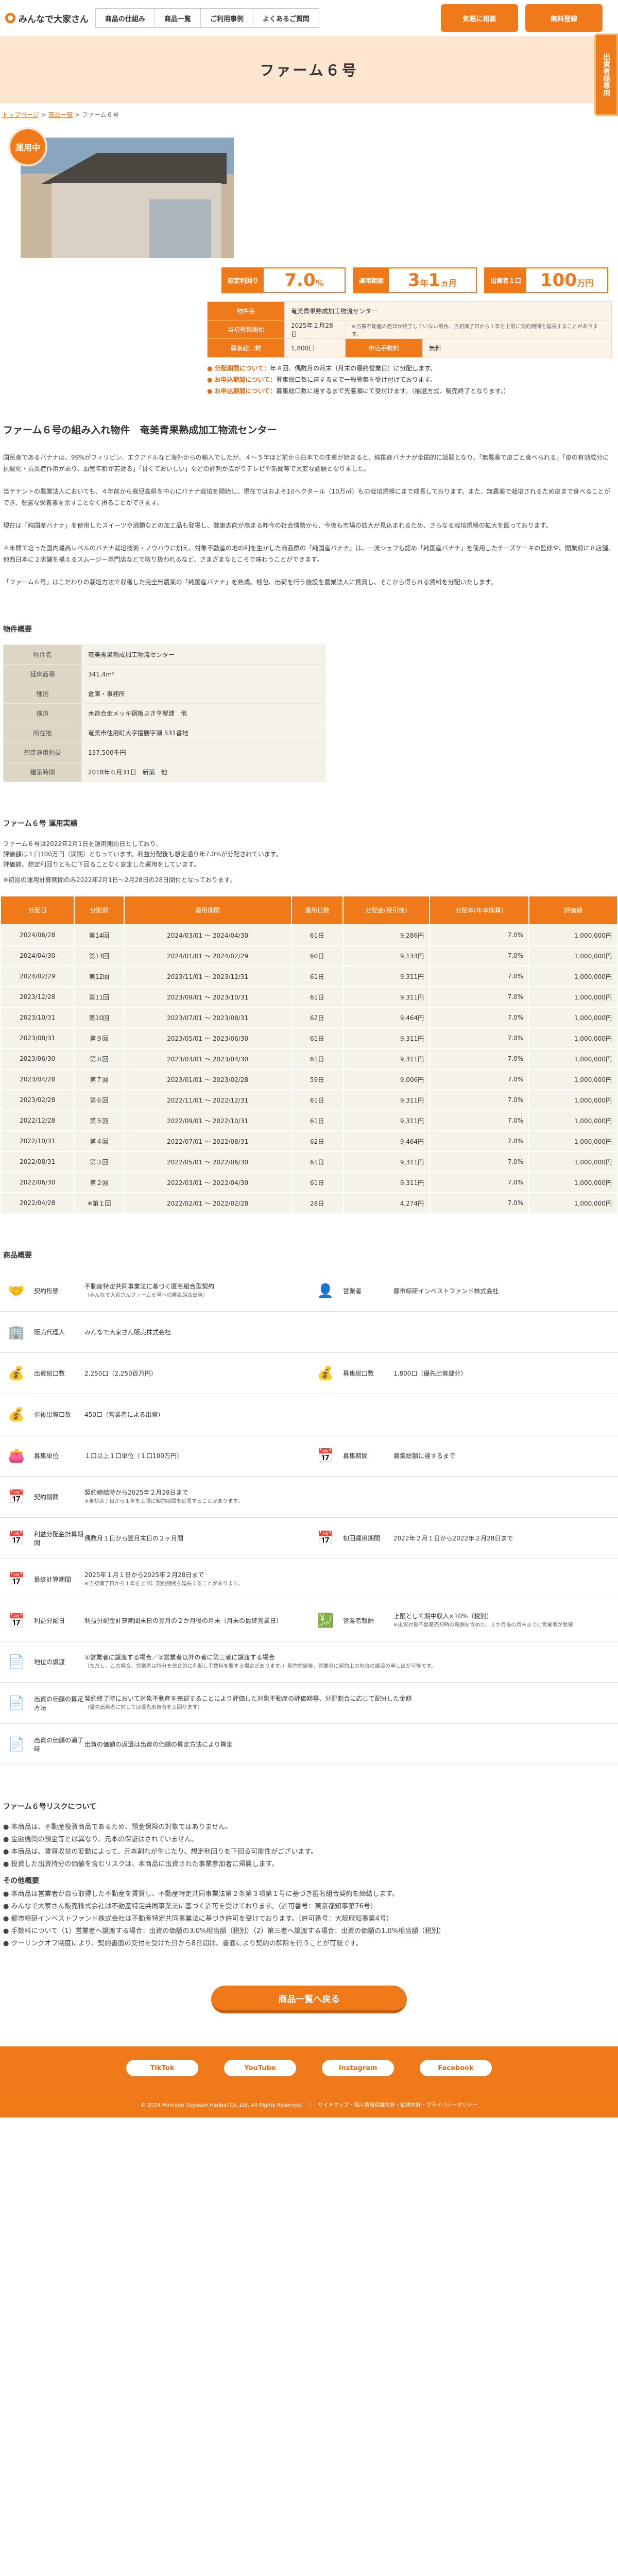  Describe the element at coordinates (386, 1079) in the screenshot. I see `table-cell: 9,006円` at that location.